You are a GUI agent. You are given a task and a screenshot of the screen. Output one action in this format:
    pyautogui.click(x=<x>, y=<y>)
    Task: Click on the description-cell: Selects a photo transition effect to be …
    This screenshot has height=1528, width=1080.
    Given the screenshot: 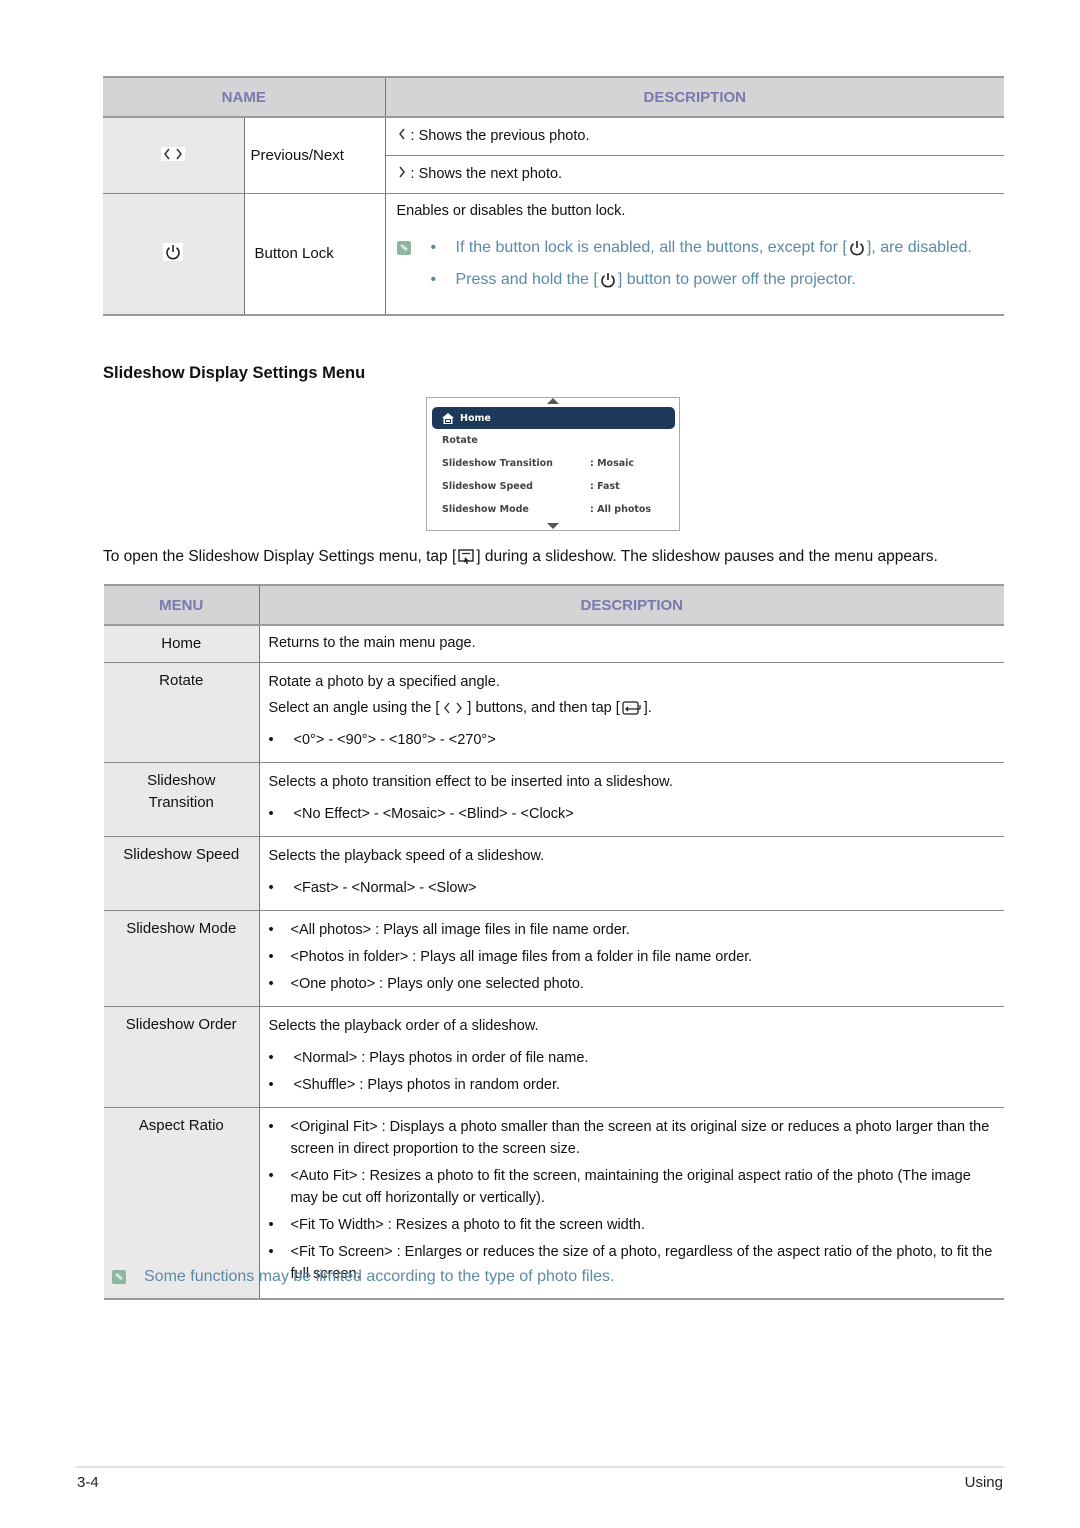 What is the action you would take?
    pyautogui.click(x=631, y=799)
    